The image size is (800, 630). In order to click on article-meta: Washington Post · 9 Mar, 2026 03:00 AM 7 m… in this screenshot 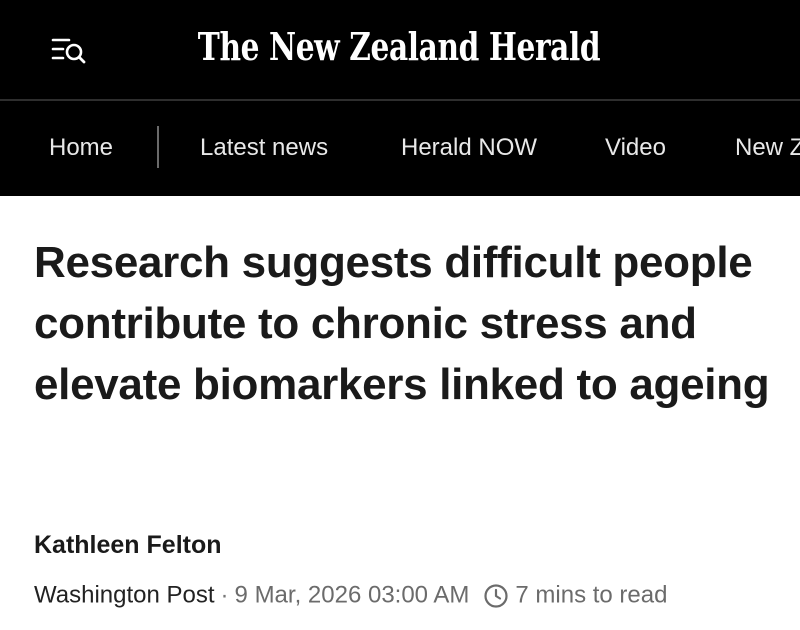, I will do `click(350, 595)`.